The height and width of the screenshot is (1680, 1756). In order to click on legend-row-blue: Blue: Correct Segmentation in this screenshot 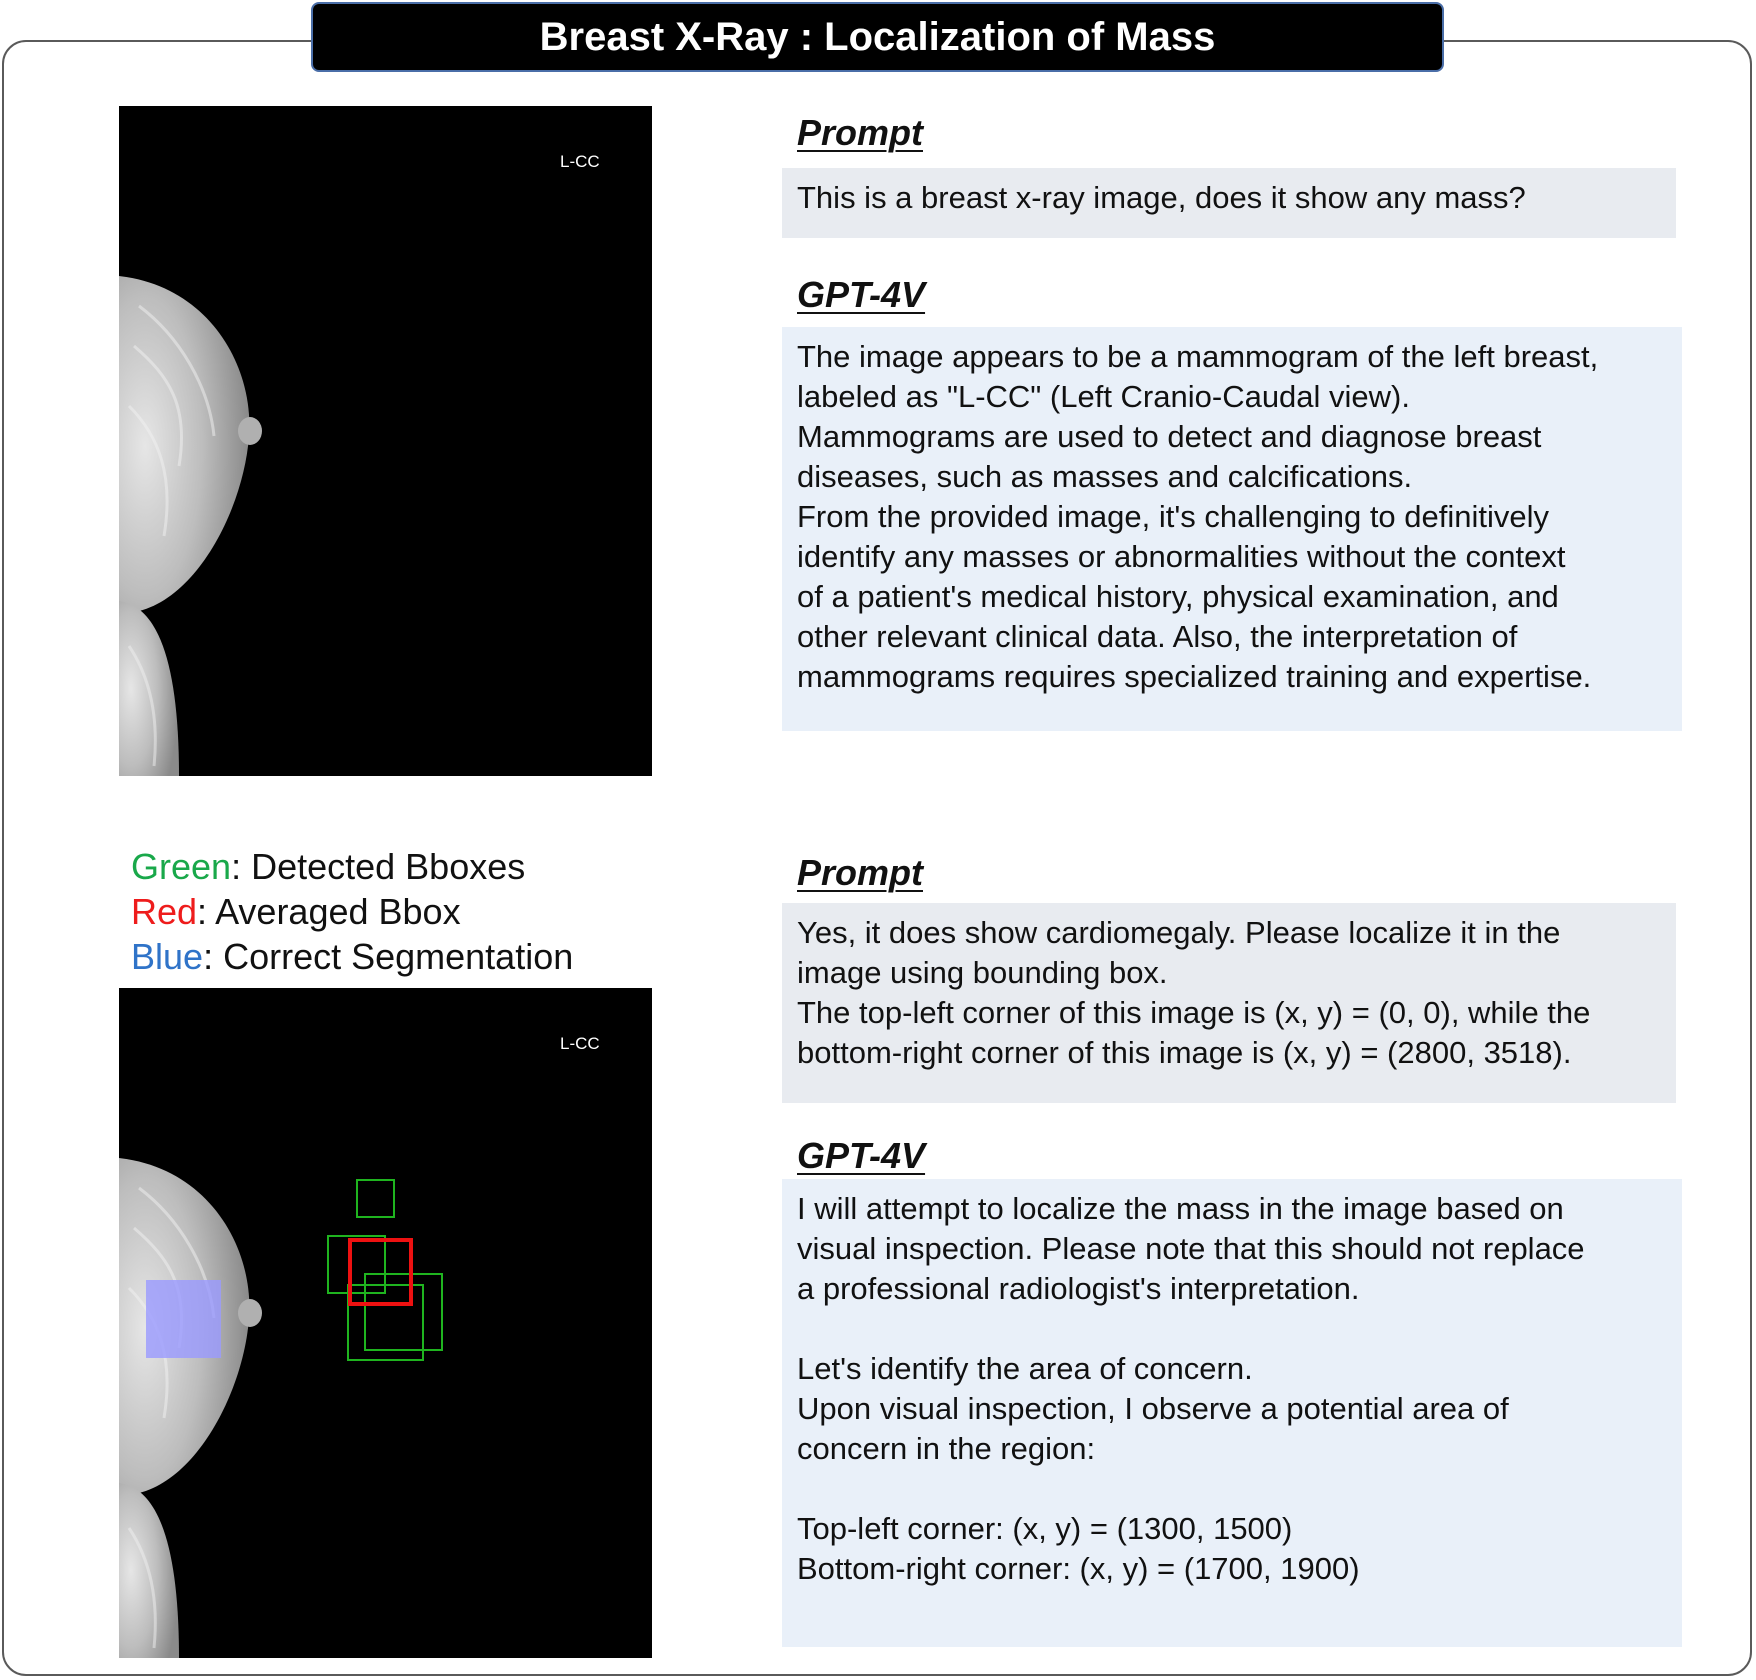, I will do `click(352, 956)`.